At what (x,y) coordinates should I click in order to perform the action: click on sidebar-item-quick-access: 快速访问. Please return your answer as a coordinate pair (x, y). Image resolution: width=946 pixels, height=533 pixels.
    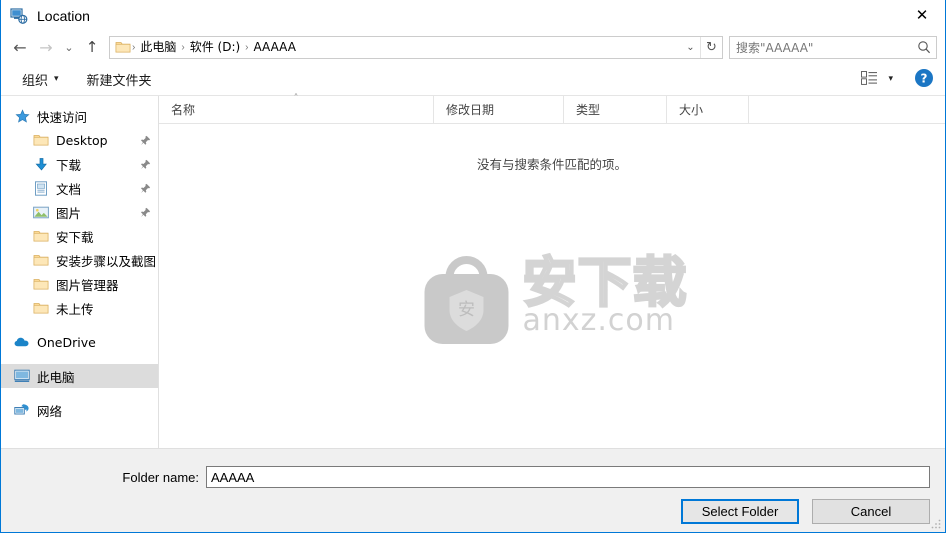
    Looking at the image, I should click on (79, 116).